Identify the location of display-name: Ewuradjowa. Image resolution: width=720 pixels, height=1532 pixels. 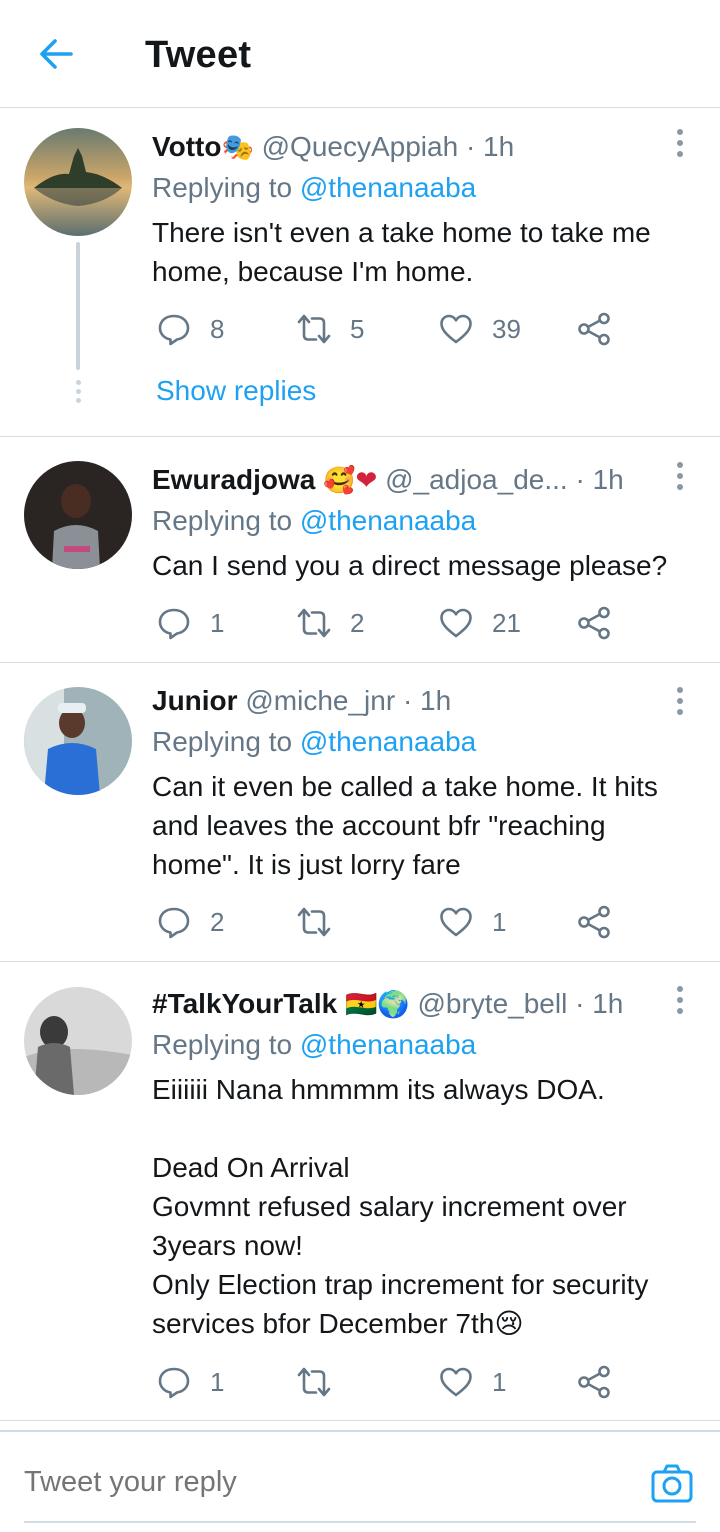
(233, 479).